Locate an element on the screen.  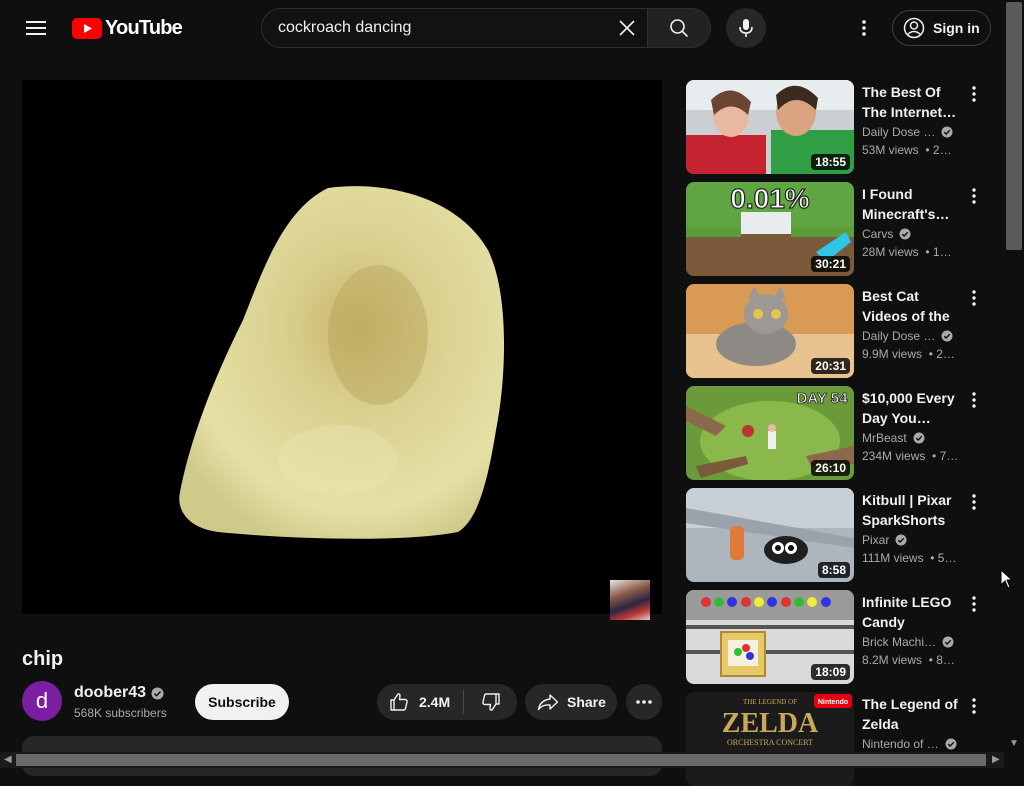
clear-search-icon is located at coordinates (627, 28).